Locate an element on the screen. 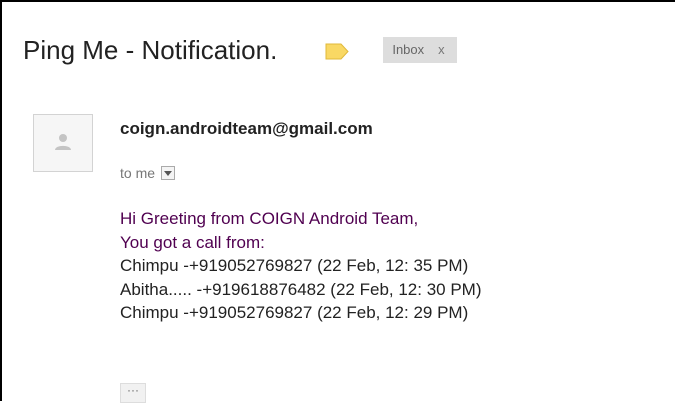 The image size is (675, 403). subject-row: Ping Me - Notification. Inbox x is located at coordinates (240, 50).